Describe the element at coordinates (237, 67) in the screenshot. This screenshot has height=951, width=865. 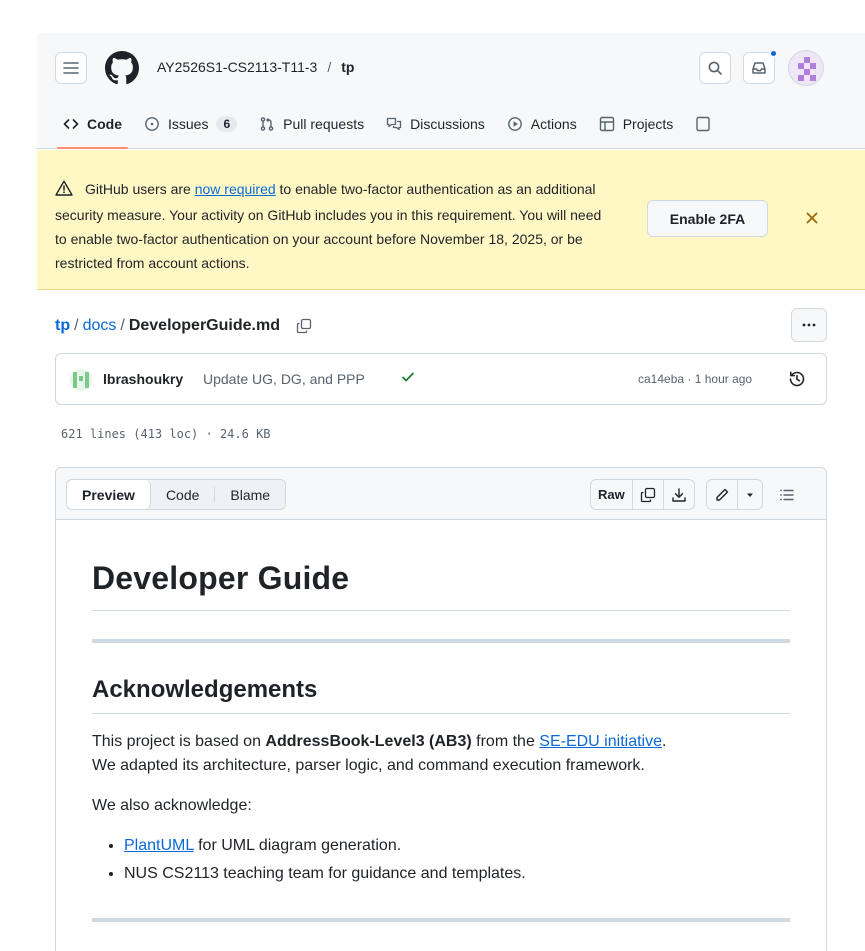
I see `repo-owner-link: AY2526S1-CS2113-T11-3` at that location.